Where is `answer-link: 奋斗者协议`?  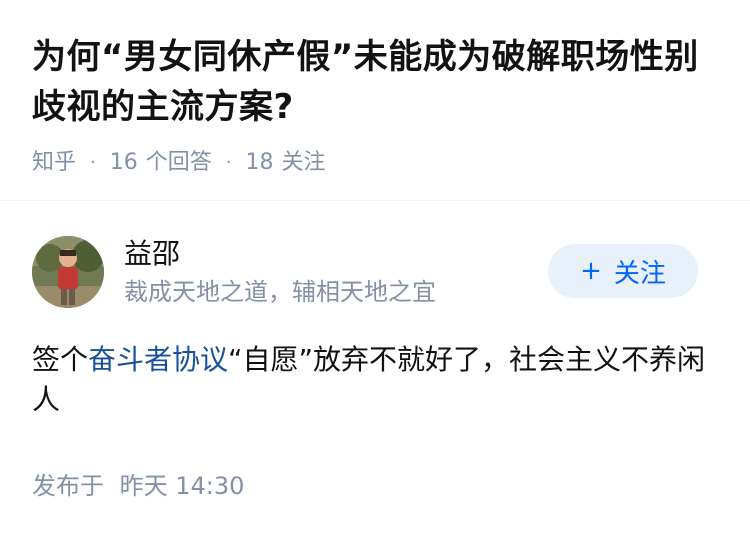
answer-link: 奋斗者协议 is located at coordinates (158, 359).